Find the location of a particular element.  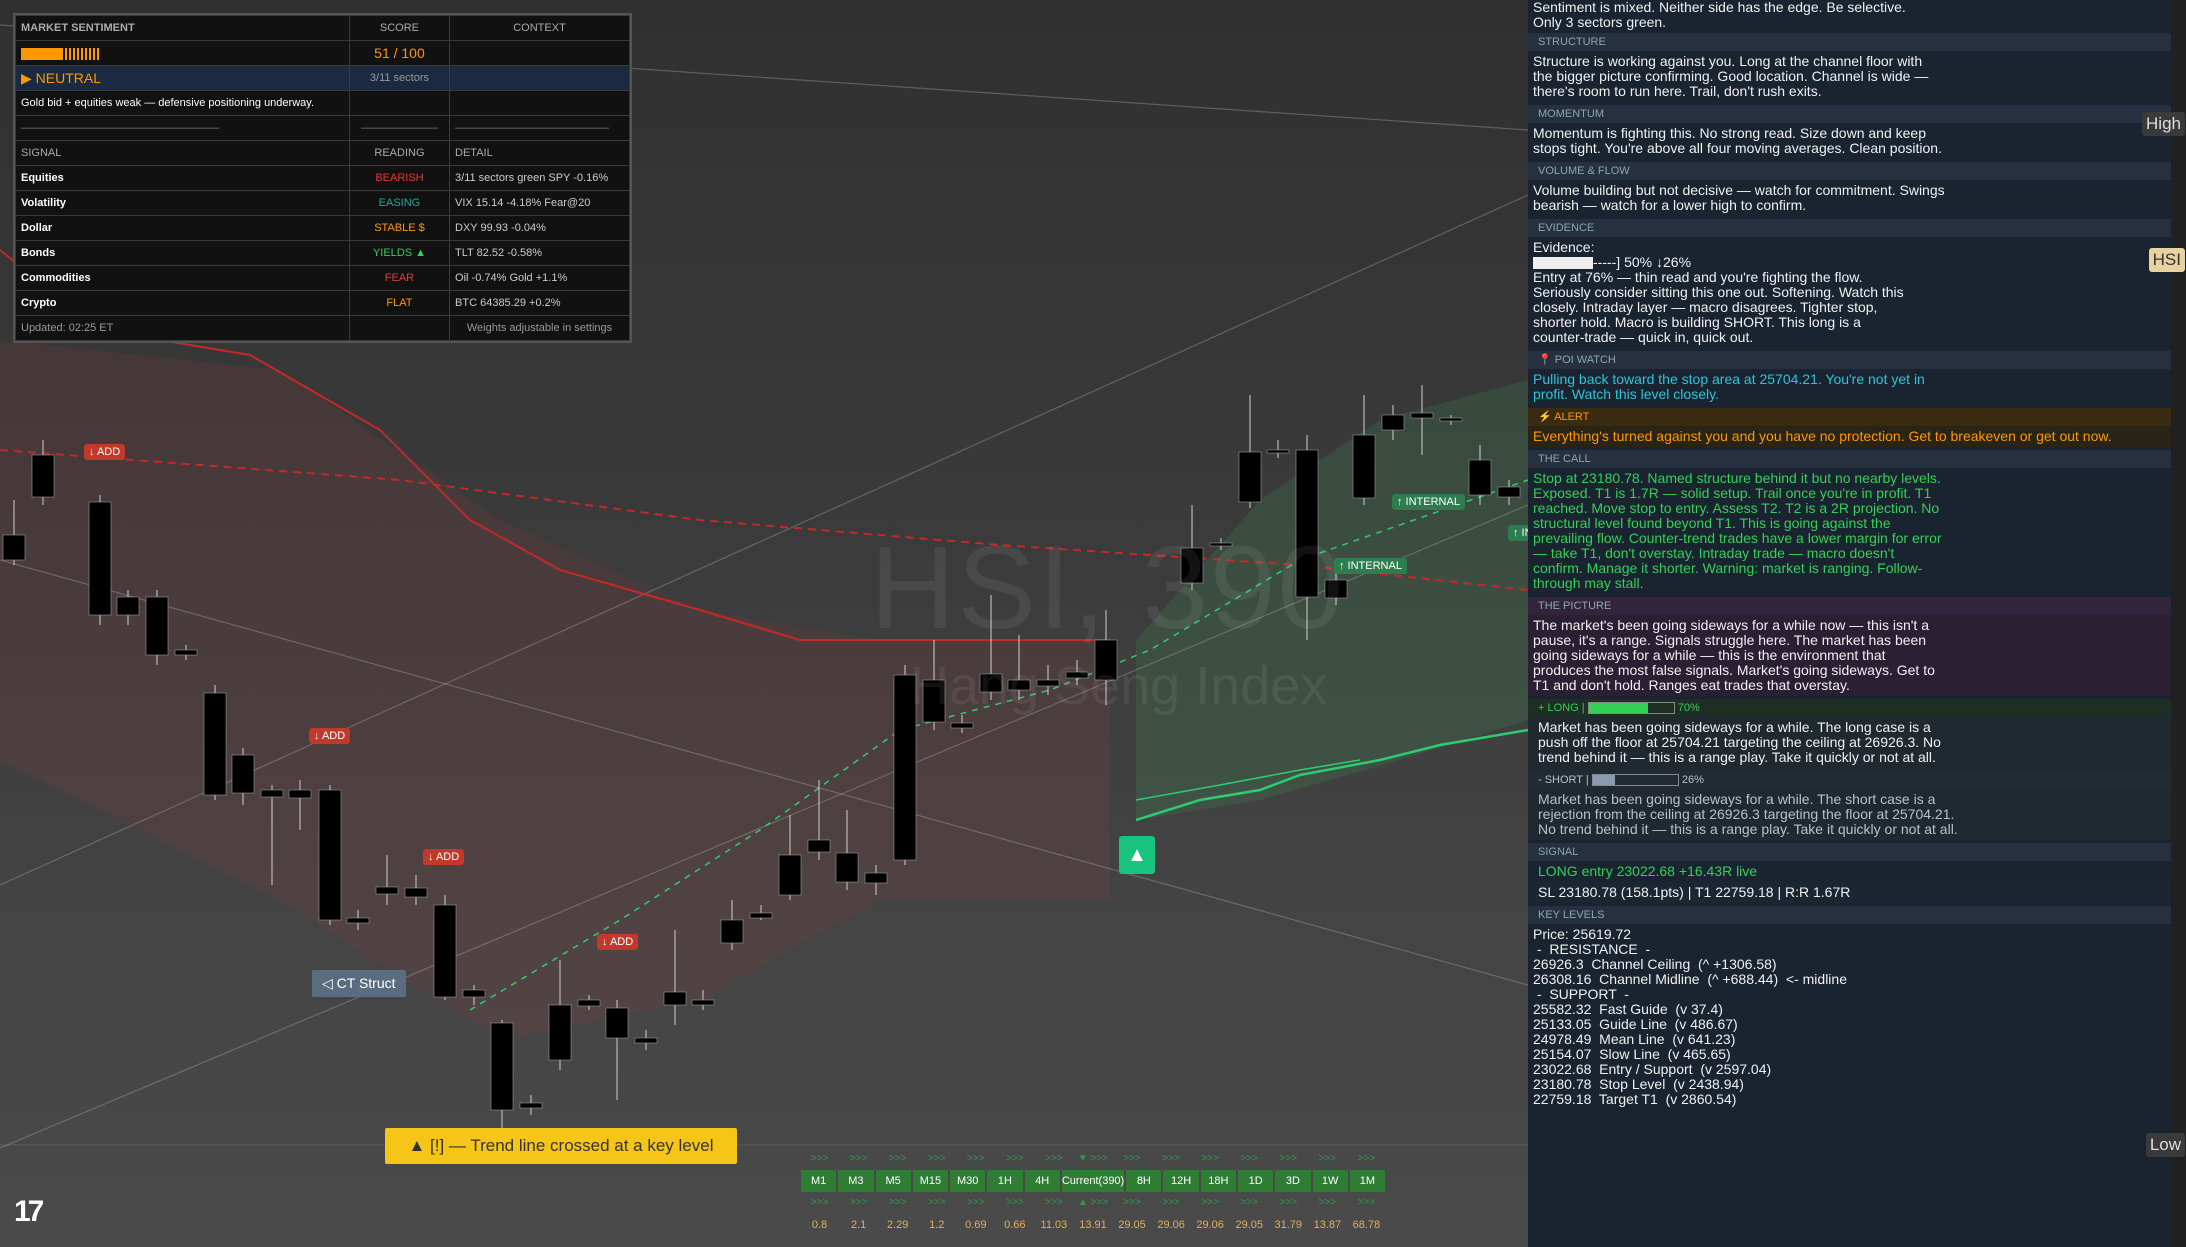

tf-label: M5 is located at coordinates (893, 1181).